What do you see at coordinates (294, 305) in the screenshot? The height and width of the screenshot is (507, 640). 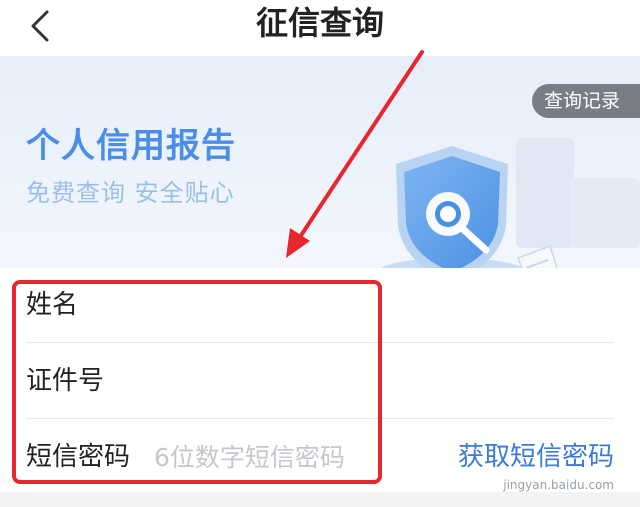 I see `name-input` at bounding box center [294, 305].